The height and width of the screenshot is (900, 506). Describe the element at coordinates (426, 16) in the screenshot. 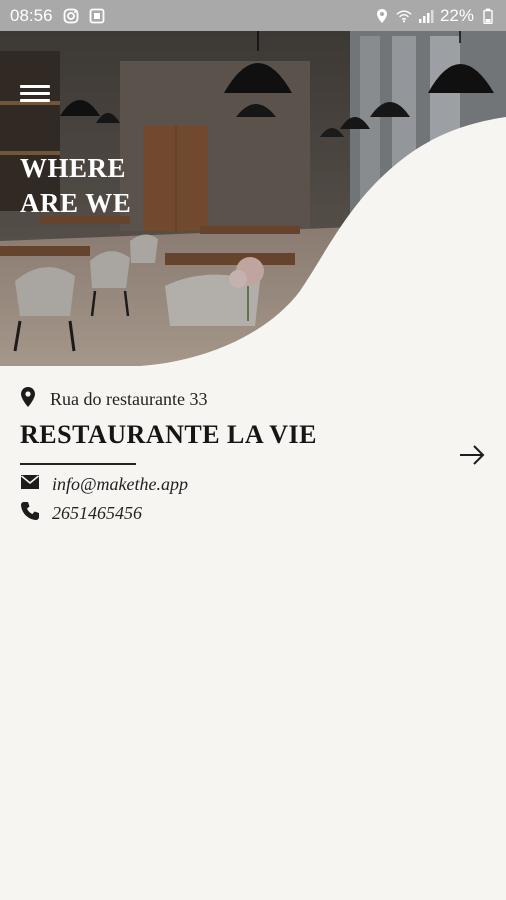

I see `signal-icon` at that location.